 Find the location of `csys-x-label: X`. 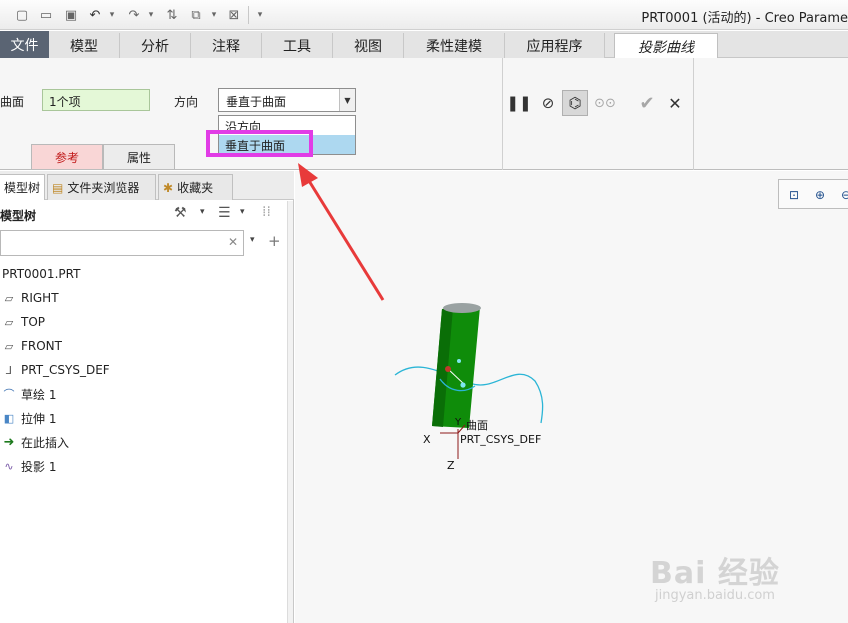

csys-x-label: X is located at coordinates (427, 439).